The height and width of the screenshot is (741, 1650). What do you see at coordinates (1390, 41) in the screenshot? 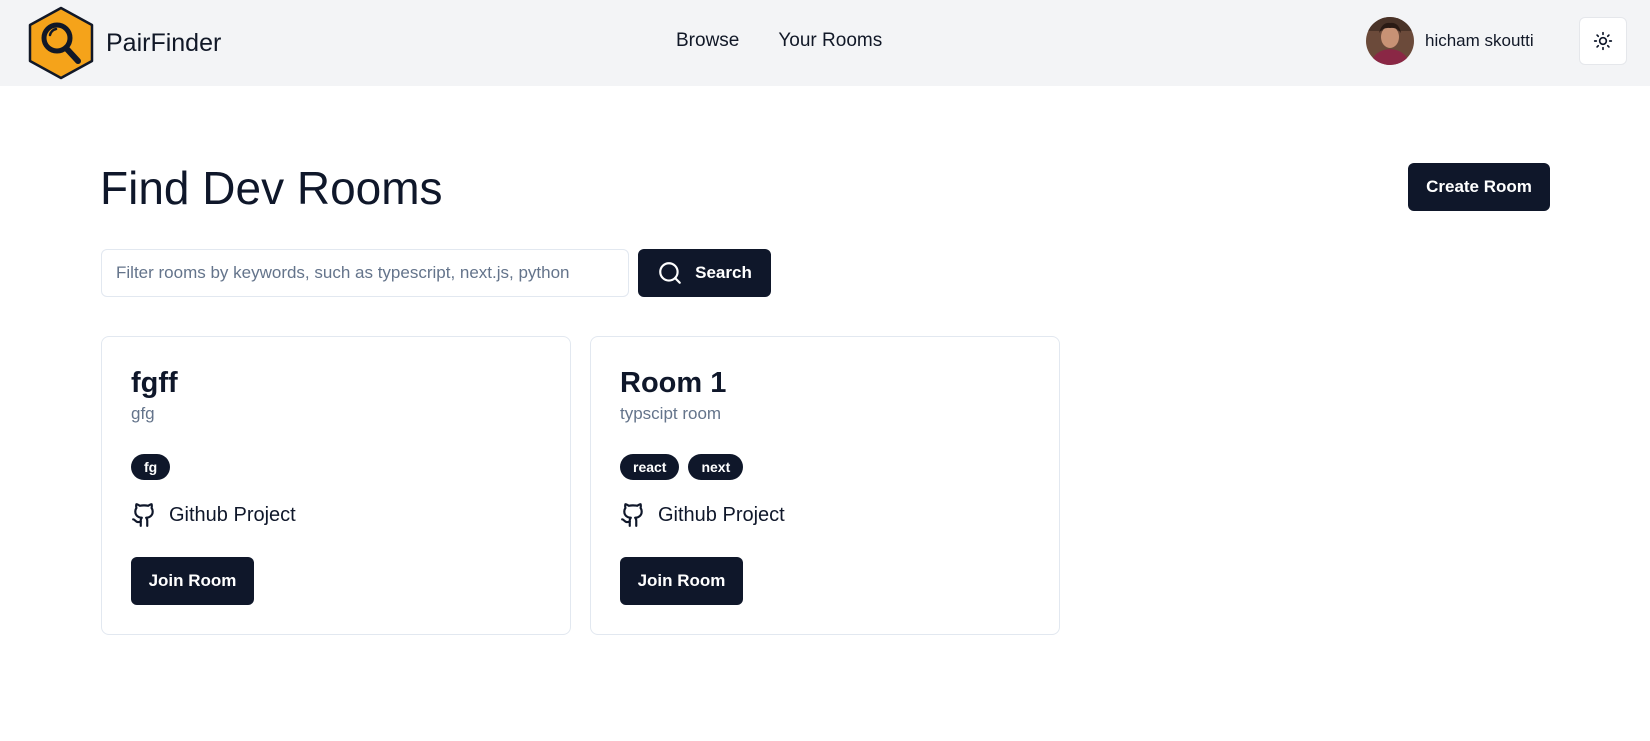
I see `user-avatar` at bounding box center [1390, 41].